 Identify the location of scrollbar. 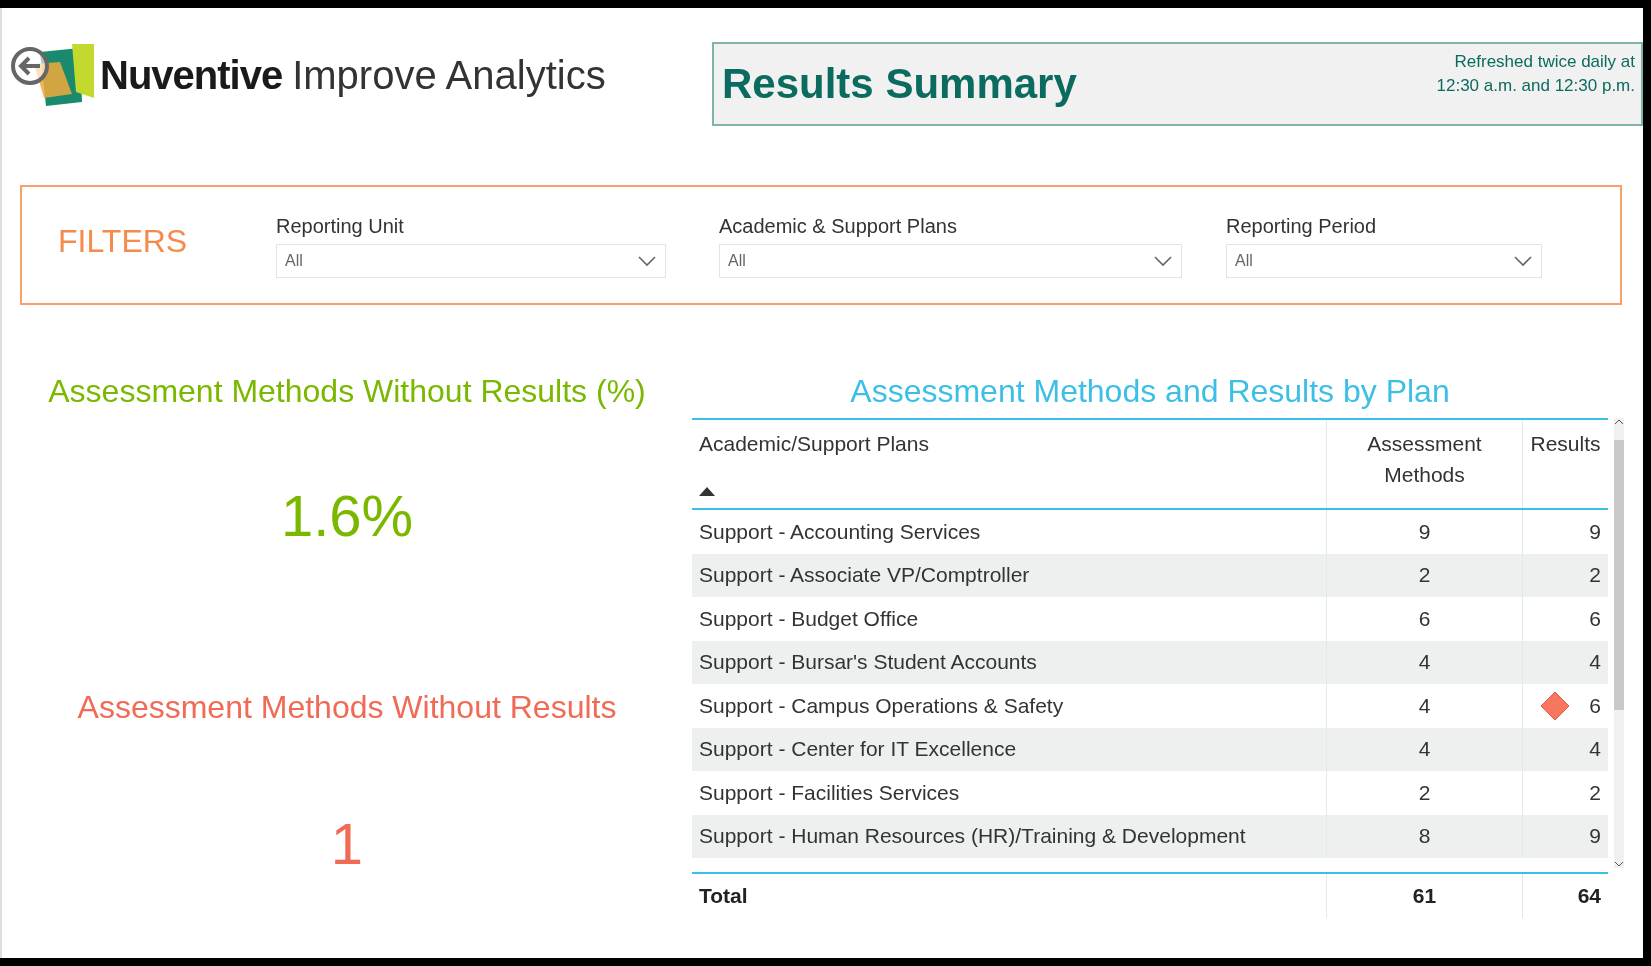
(1619, 643).